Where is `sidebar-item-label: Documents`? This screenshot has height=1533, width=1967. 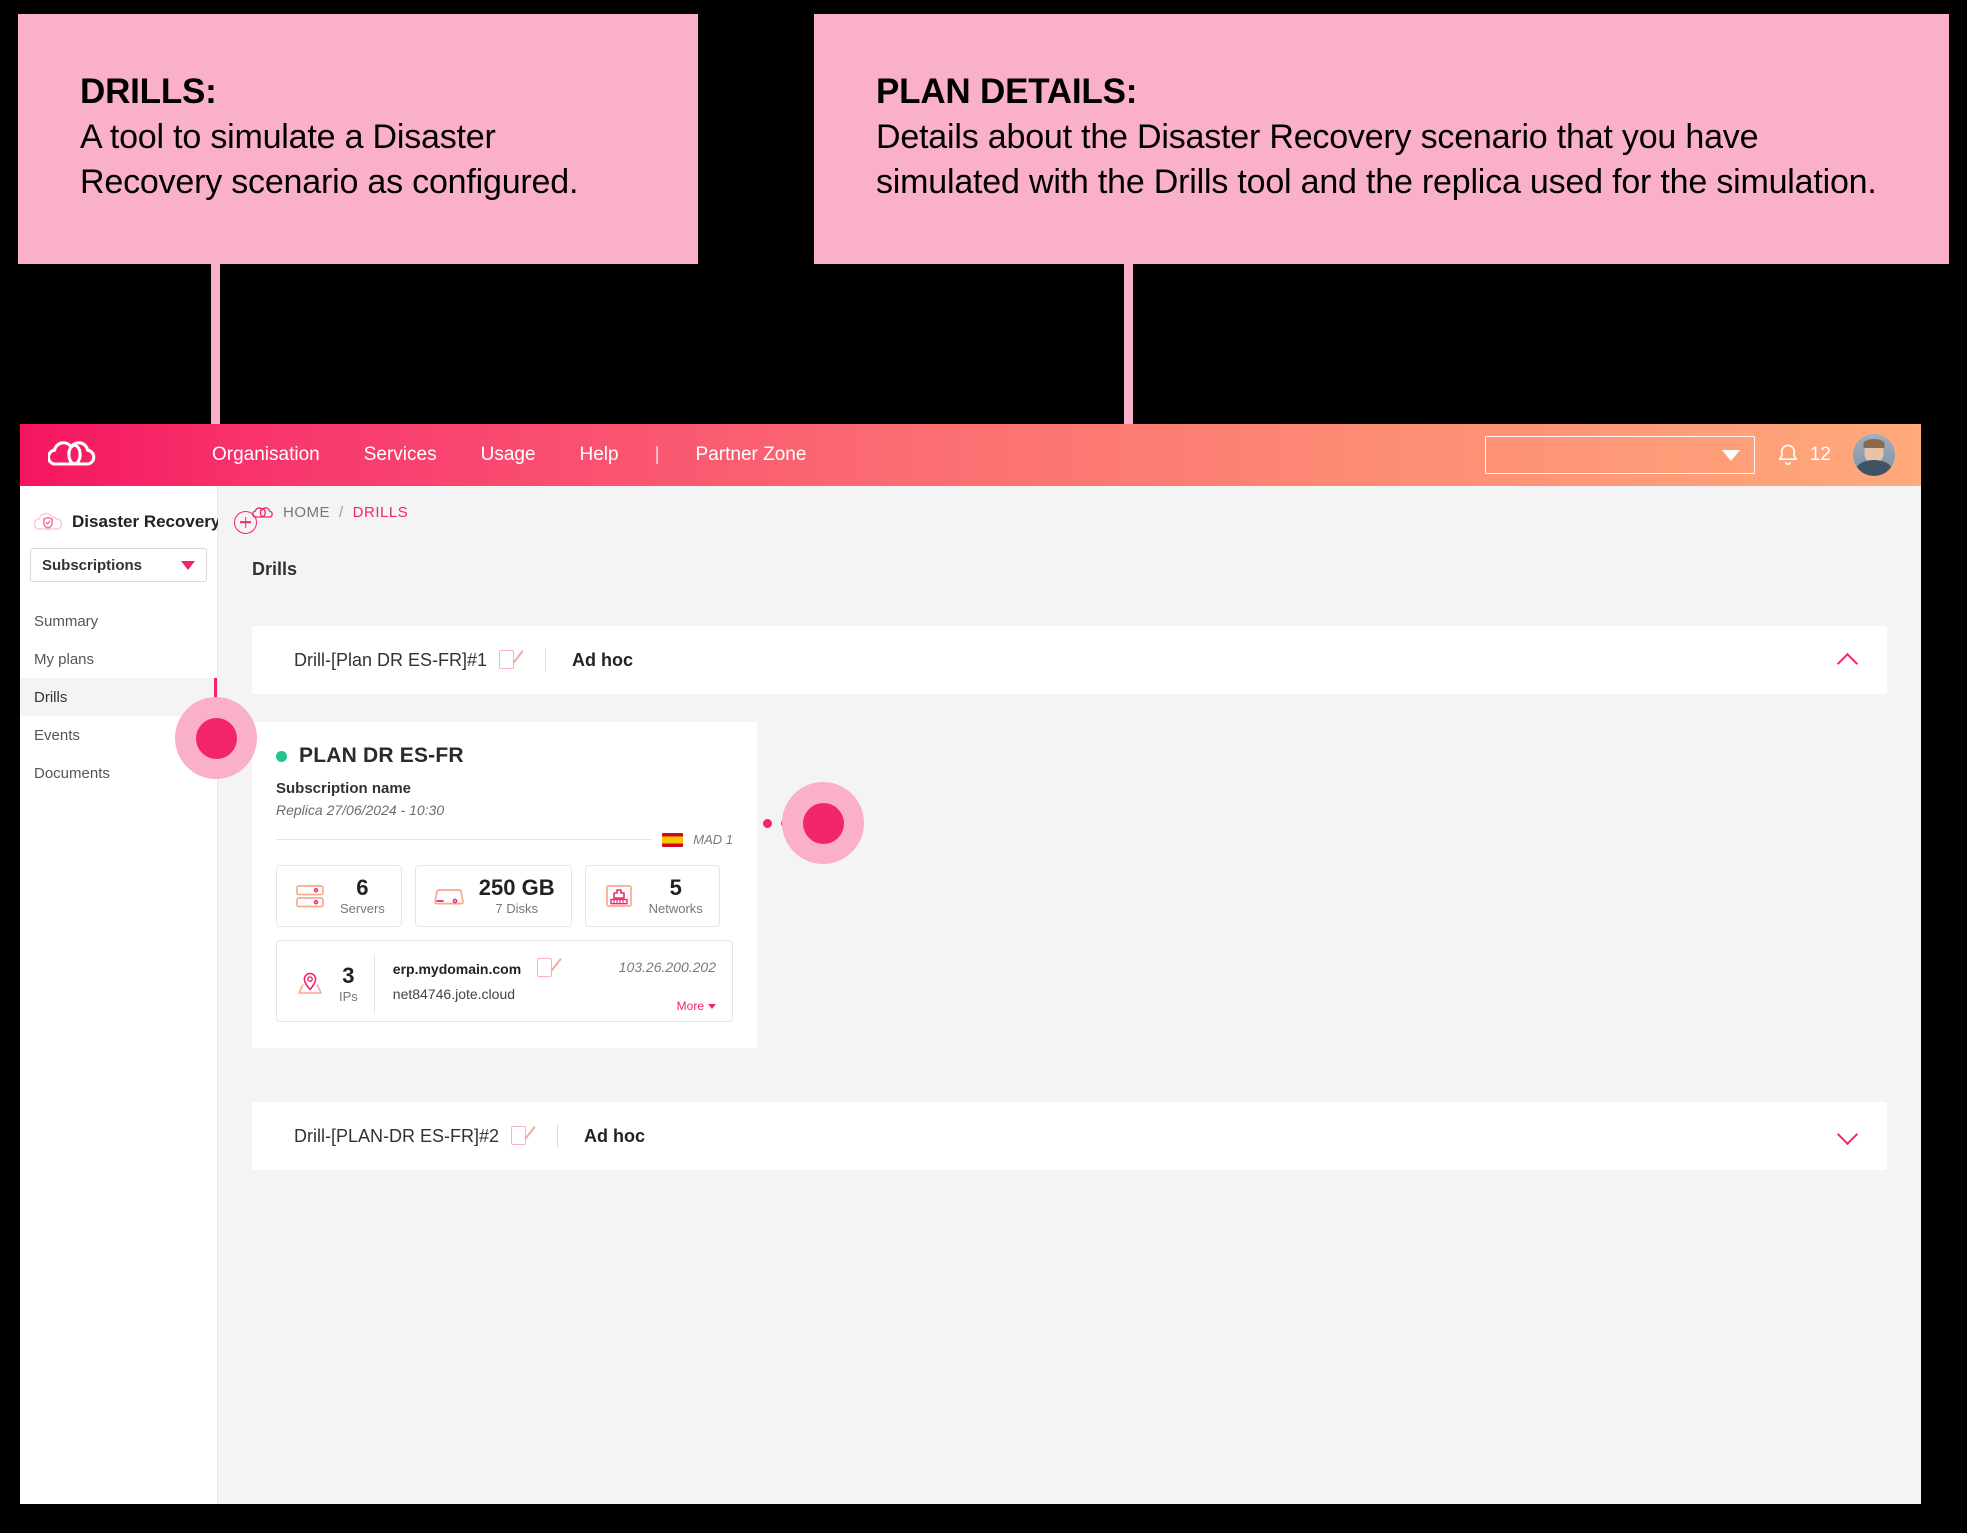 sidebar-item-label: Documents is located at coordinates (72, 773).